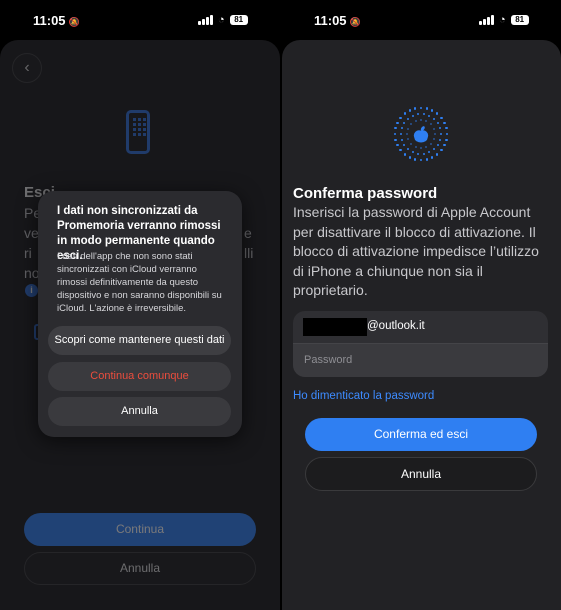 The image size is (561, 610). I want to click on iphone-icon, so click(138, 132).